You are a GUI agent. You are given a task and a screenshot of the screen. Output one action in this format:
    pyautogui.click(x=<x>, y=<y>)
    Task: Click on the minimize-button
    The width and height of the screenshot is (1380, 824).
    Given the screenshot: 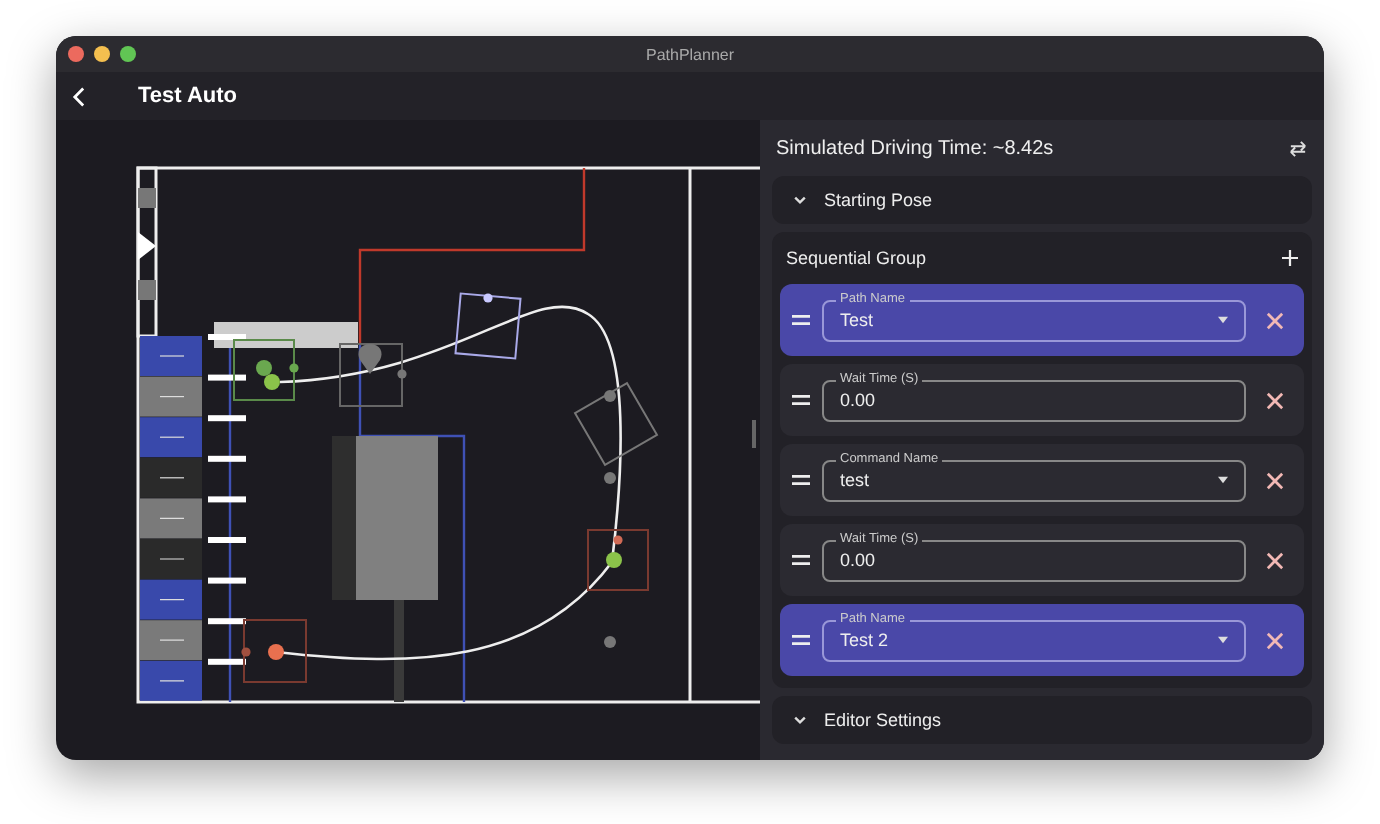 What is the action you would take?
    pyautogui.click(x=102, y=54)
    